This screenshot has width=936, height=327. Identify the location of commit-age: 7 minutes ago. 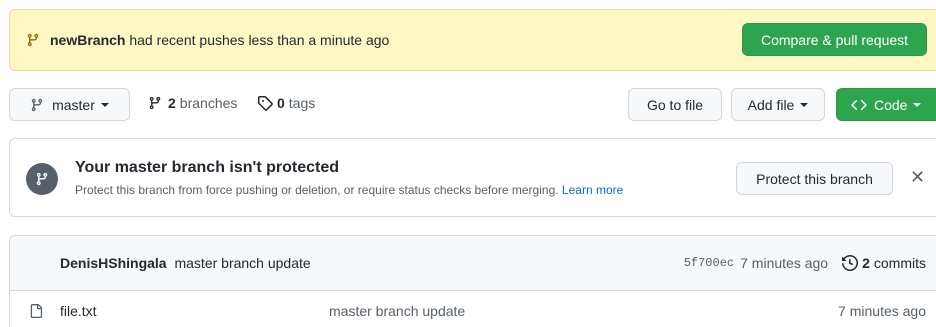
(784, 263).